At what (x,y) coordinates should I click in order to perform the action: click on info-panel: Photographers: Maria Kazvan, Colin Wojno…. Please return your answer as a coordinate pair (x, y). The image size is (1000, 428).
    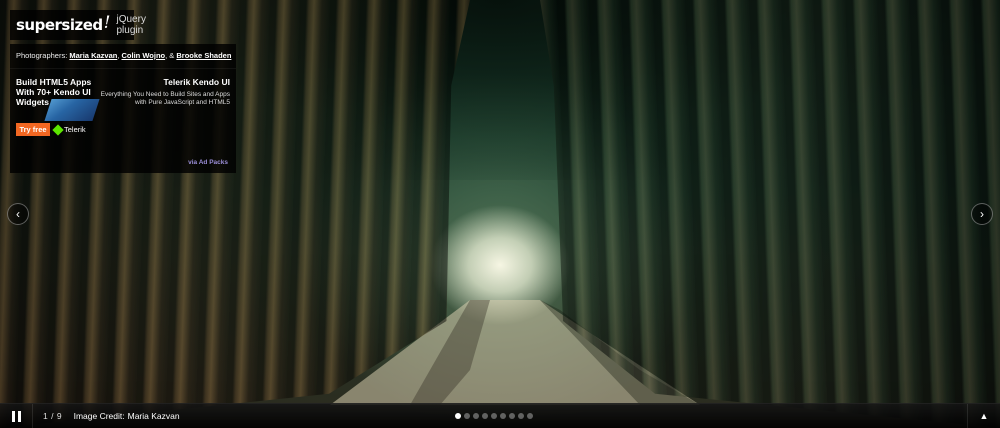
    Looking at the image, I should click on (123, 108).